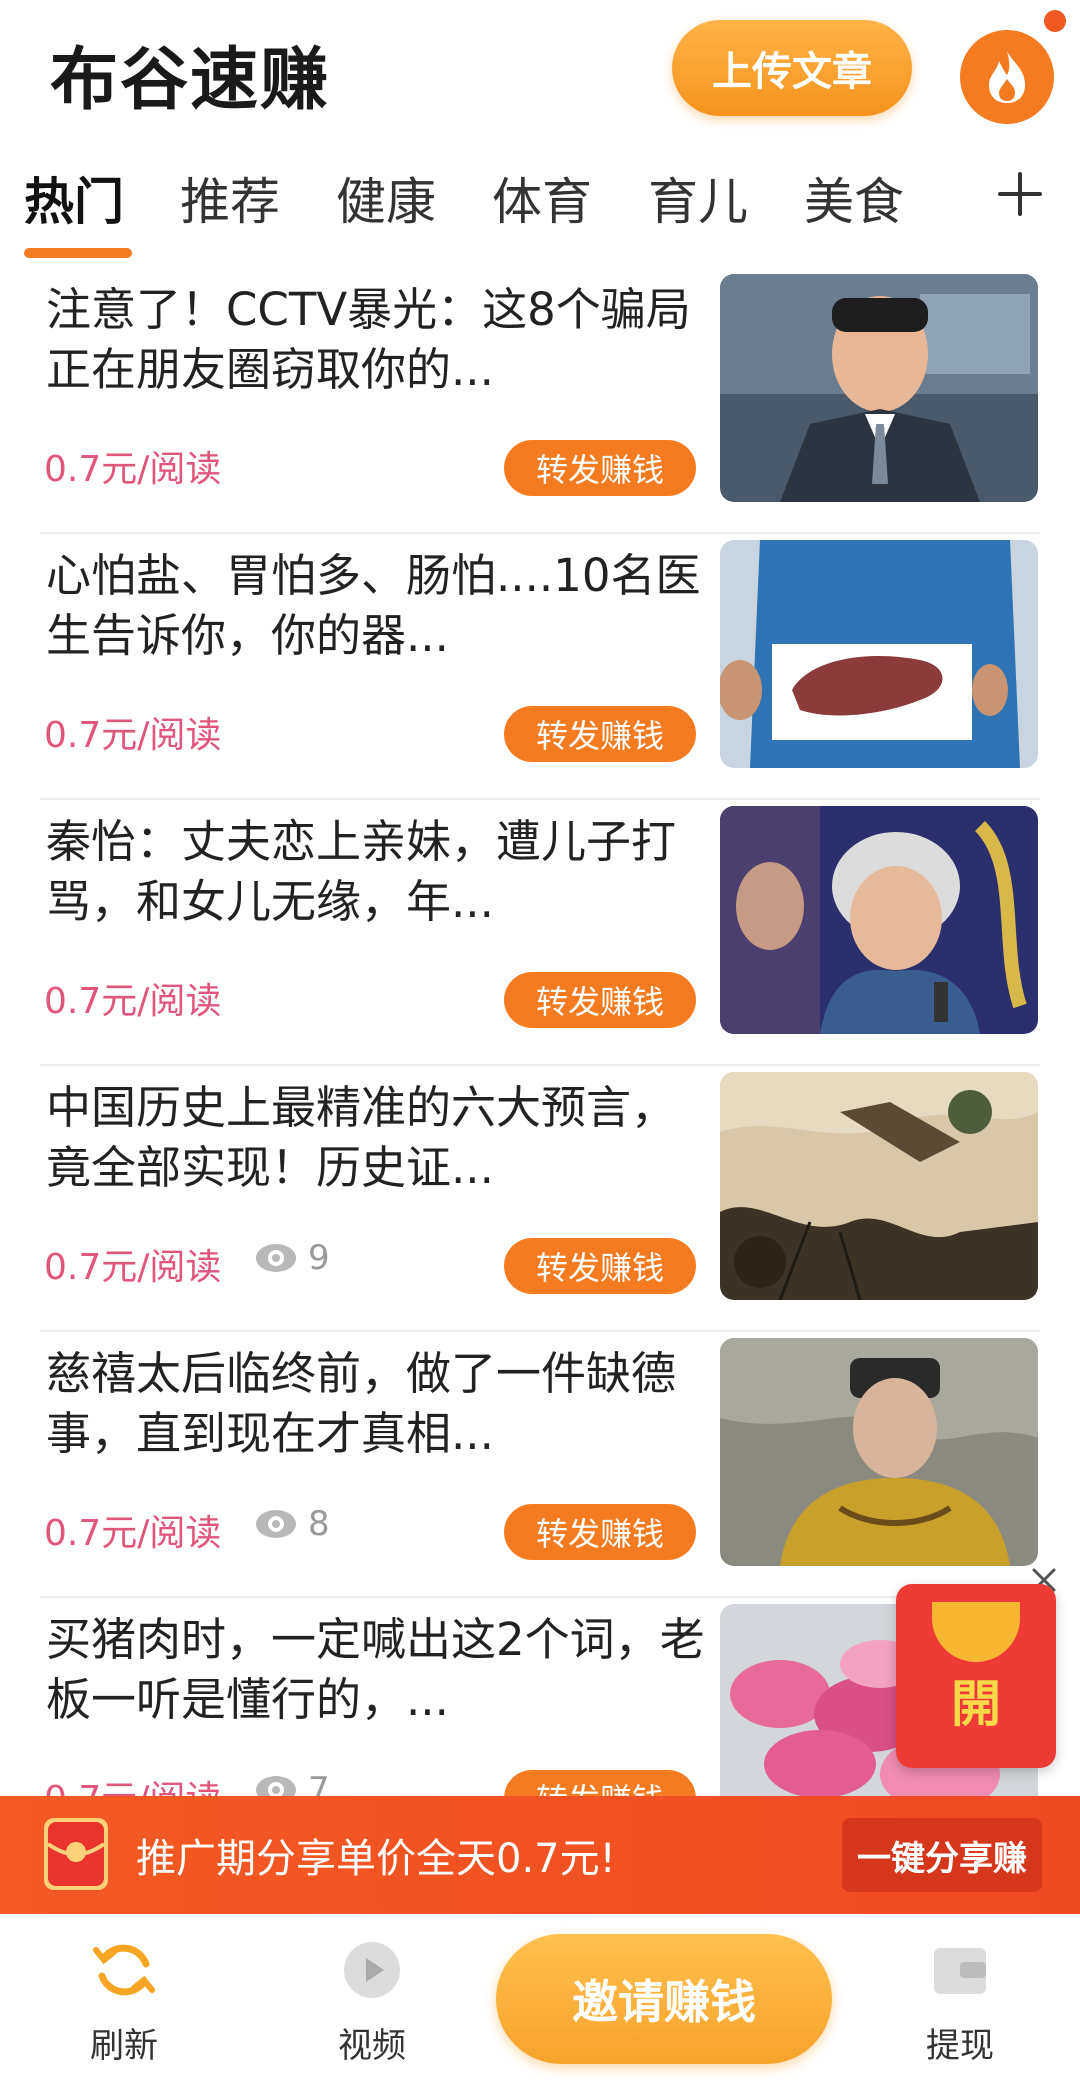 The height and width of the screenshot is (2083, 1080). I want to click on coin-icon, so click(976, 1632).